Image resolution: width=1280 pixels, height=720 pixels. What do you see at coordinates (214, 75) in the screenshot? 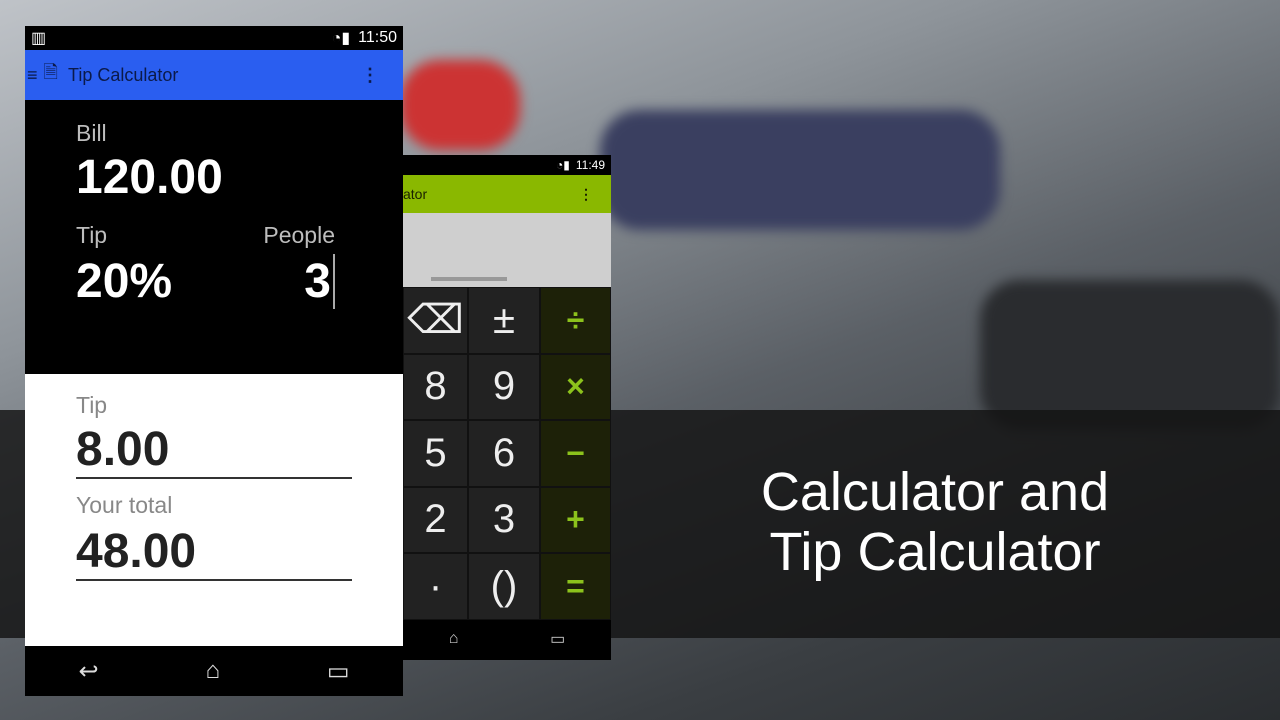
I see `tip-action-bar: ≡ 🗎 Tip Calculator ⋮` at bounding box center [214, 75].